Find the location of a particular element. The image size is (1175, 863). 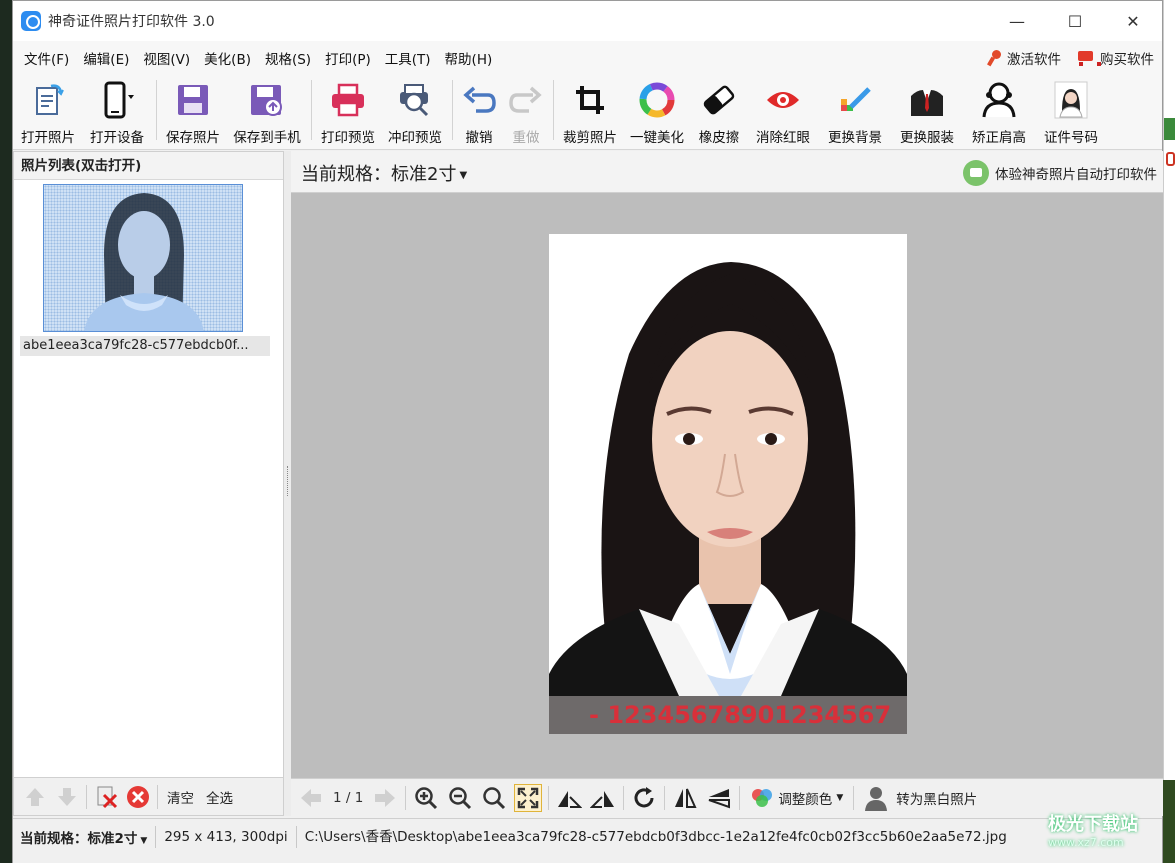

redo-button: 重做 is located at coordinates (526, 110).